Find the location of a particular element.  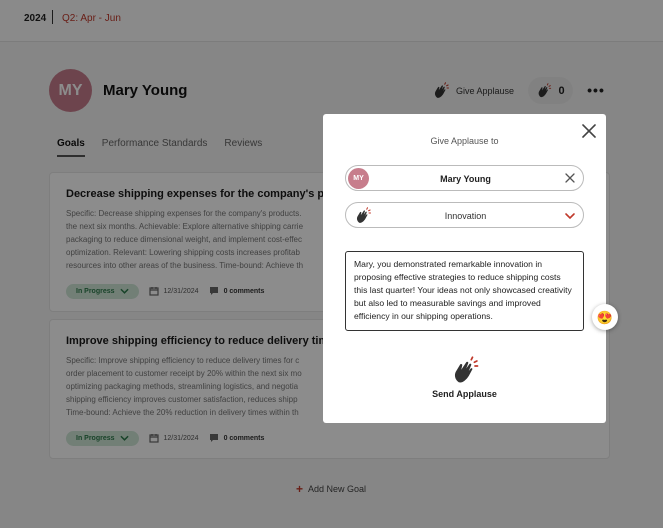

emoji-picker-button: 😍 is located at coordinates (605, 317).